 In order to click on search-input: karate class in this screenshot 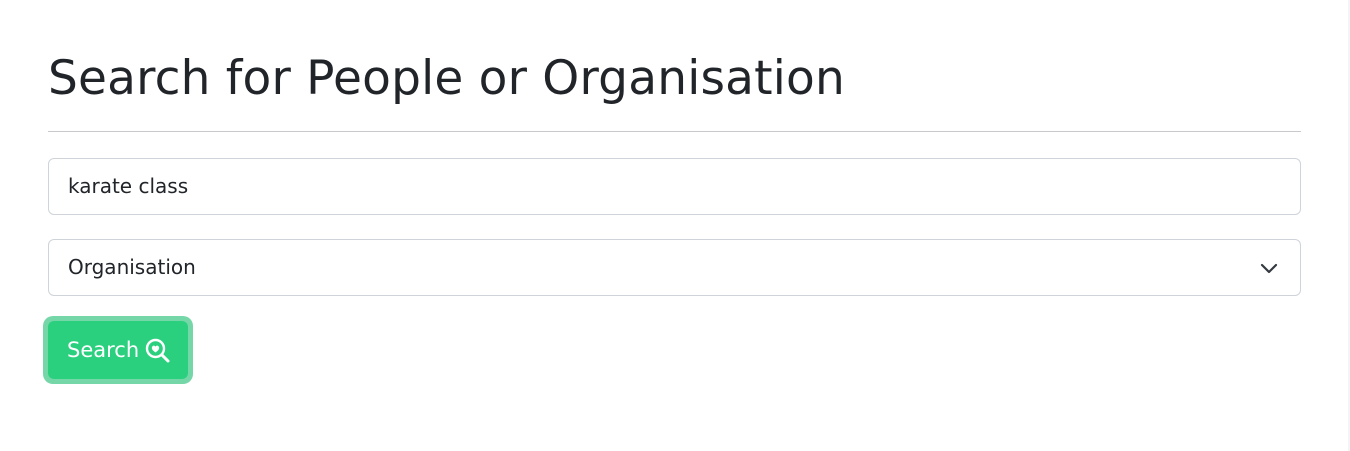, I will do `click(674, 186)`.